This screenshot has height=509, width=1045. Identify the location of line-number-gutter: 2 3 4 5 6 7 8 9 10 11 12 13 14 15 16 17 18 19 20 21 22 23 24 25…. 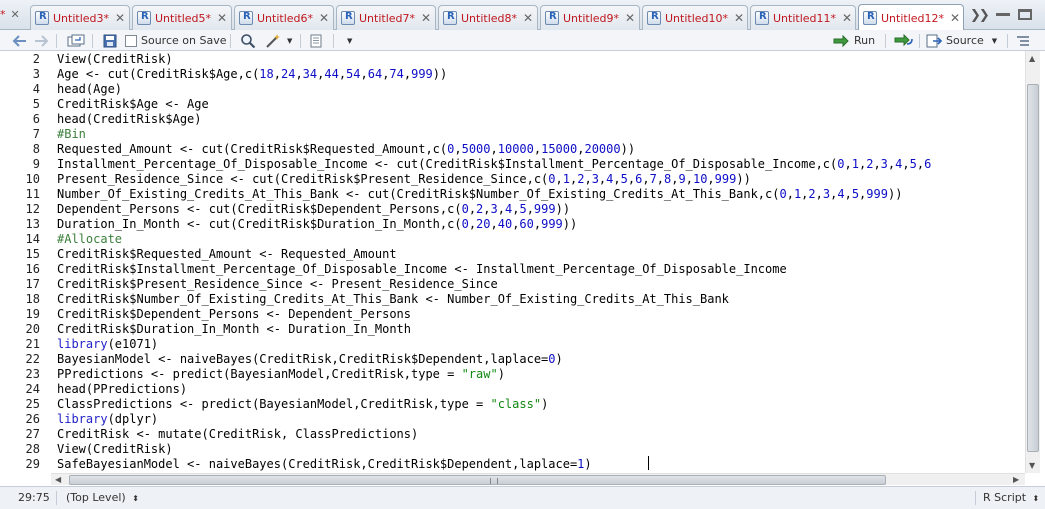
(25, 262).